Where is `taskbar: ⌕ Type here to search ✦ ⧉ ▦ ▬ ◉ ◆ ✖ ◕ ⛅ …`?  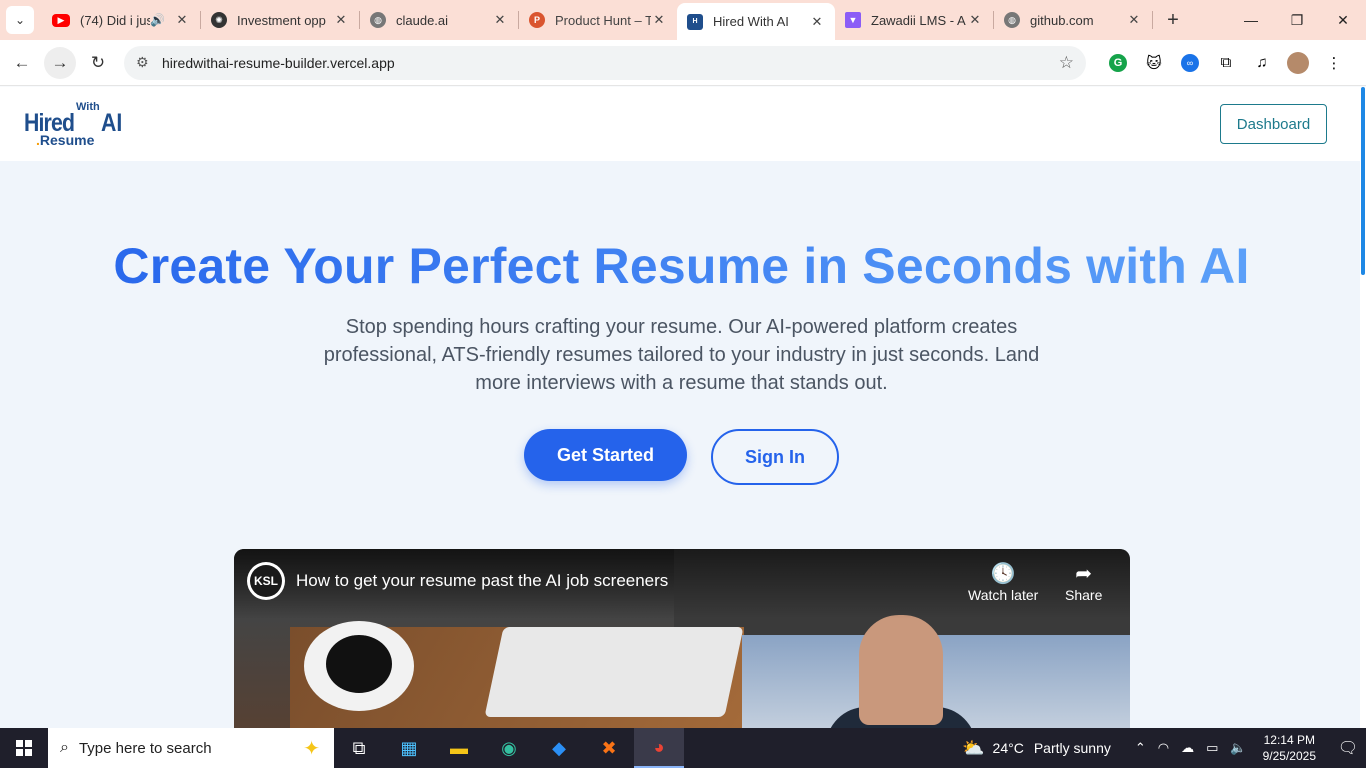
taskbar: ⌕ Type here to search ✦ ⧉ ▦ ▬ ◉ ◆ ✖ ◕ ⛅ … is located at coordinates (683, 748).